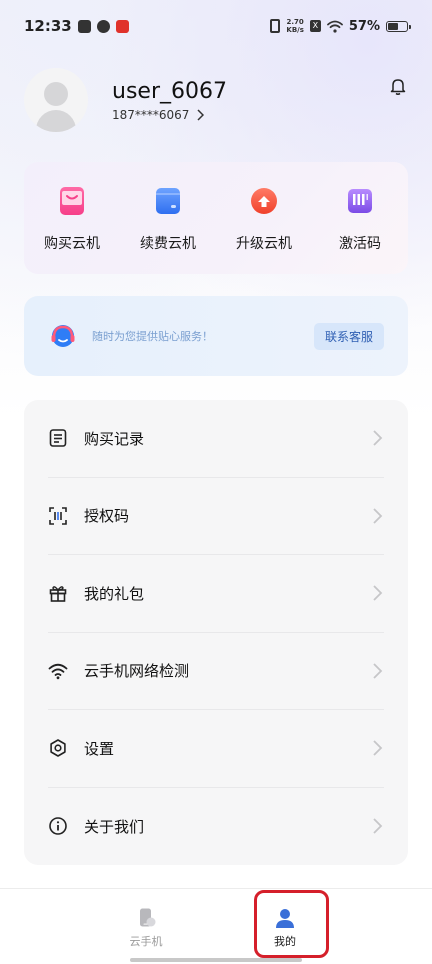 This screenshot has height=964, width=432. What do you see at coordinates (58, 826) in the screenshot?
I see `info-icon` at bounding box center [58, 826].